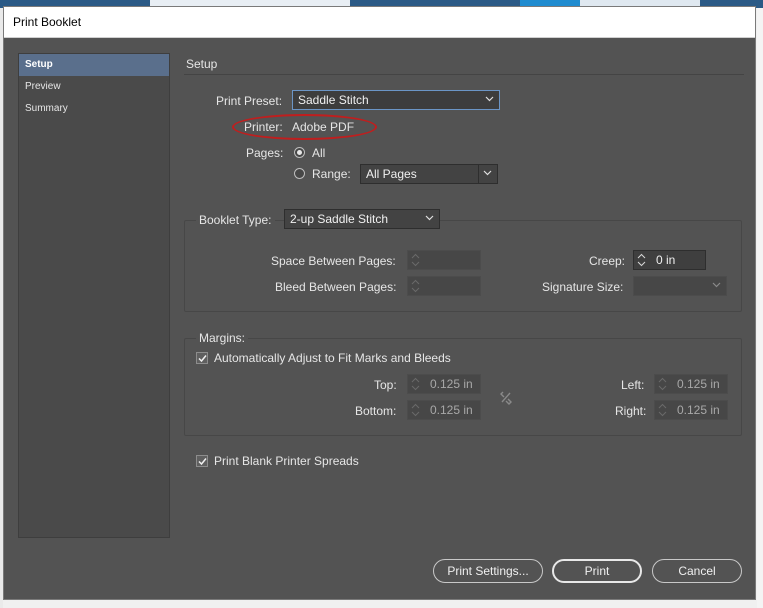  Describe the element at coordinates (339, 219) in the screenshot. I see `booklet-type-value: 2-up Saddle Stitch` at that location.